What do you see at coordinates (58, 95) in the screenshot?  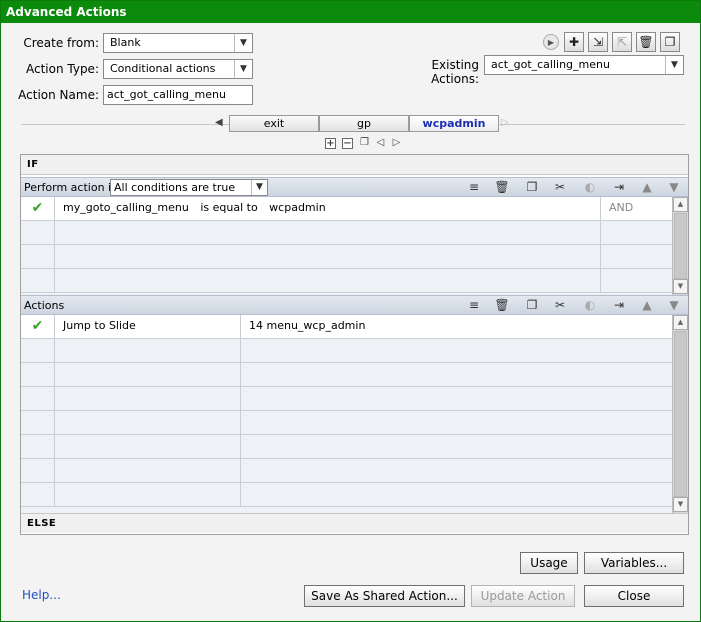 I see `action-name-label: Action Name:` at bounding box center [58, 95].